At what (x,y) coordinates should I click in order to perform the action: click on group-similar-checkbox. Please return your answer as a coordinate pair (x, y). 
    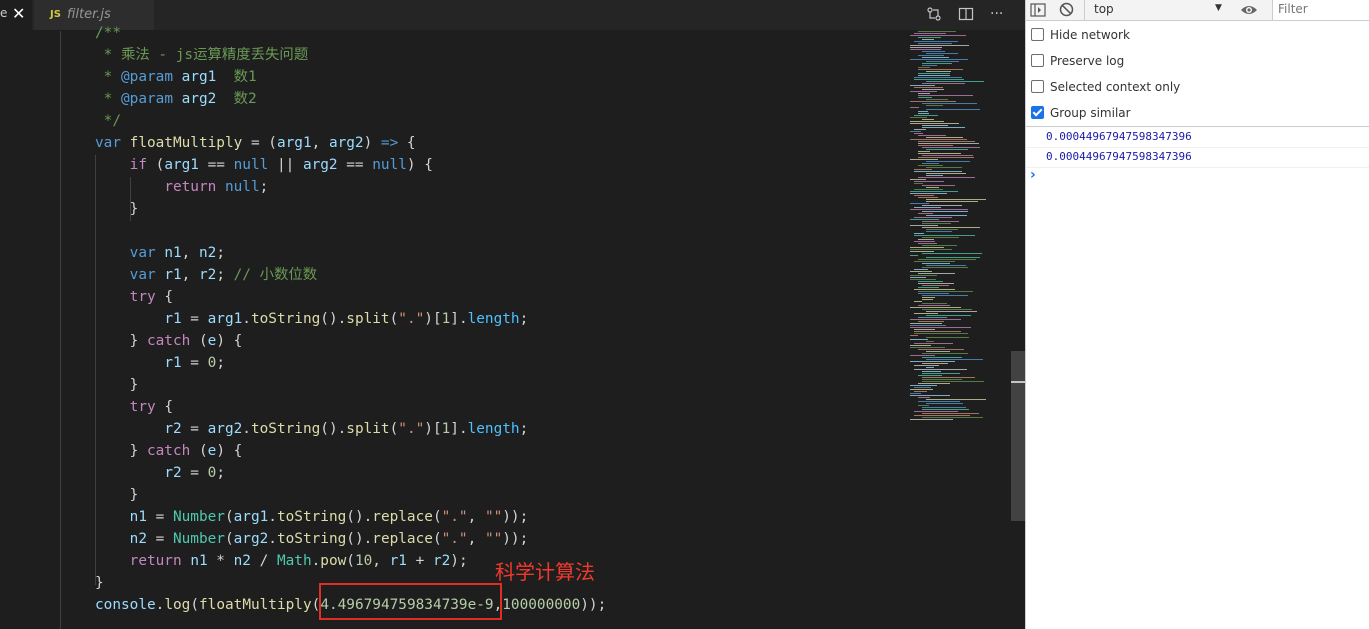
    Looking at the image, I should click on (1037, 112).